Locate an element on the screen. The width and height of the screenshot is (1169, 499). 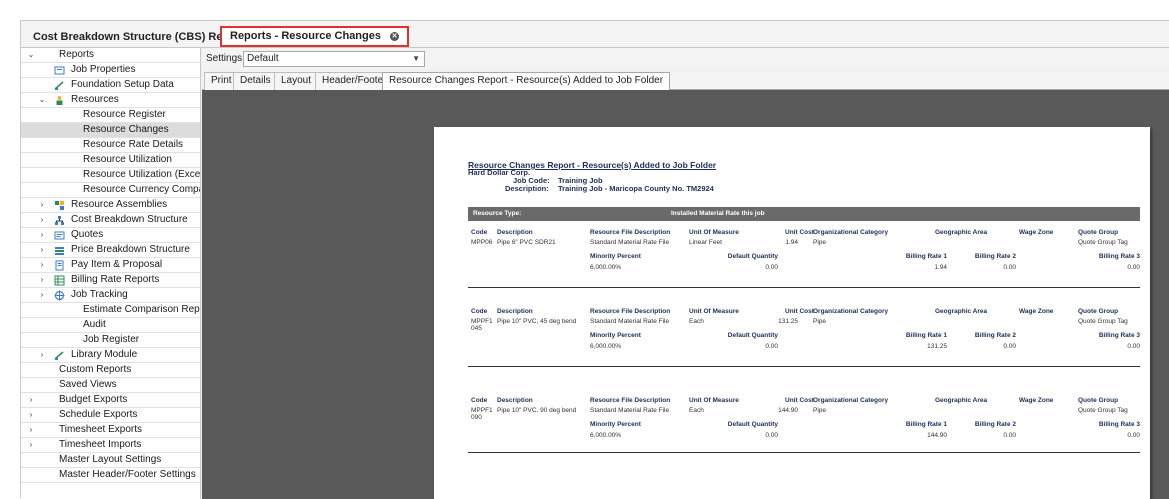
sidebar-item-label: Job Tracking is located at coordinates (99, 294).